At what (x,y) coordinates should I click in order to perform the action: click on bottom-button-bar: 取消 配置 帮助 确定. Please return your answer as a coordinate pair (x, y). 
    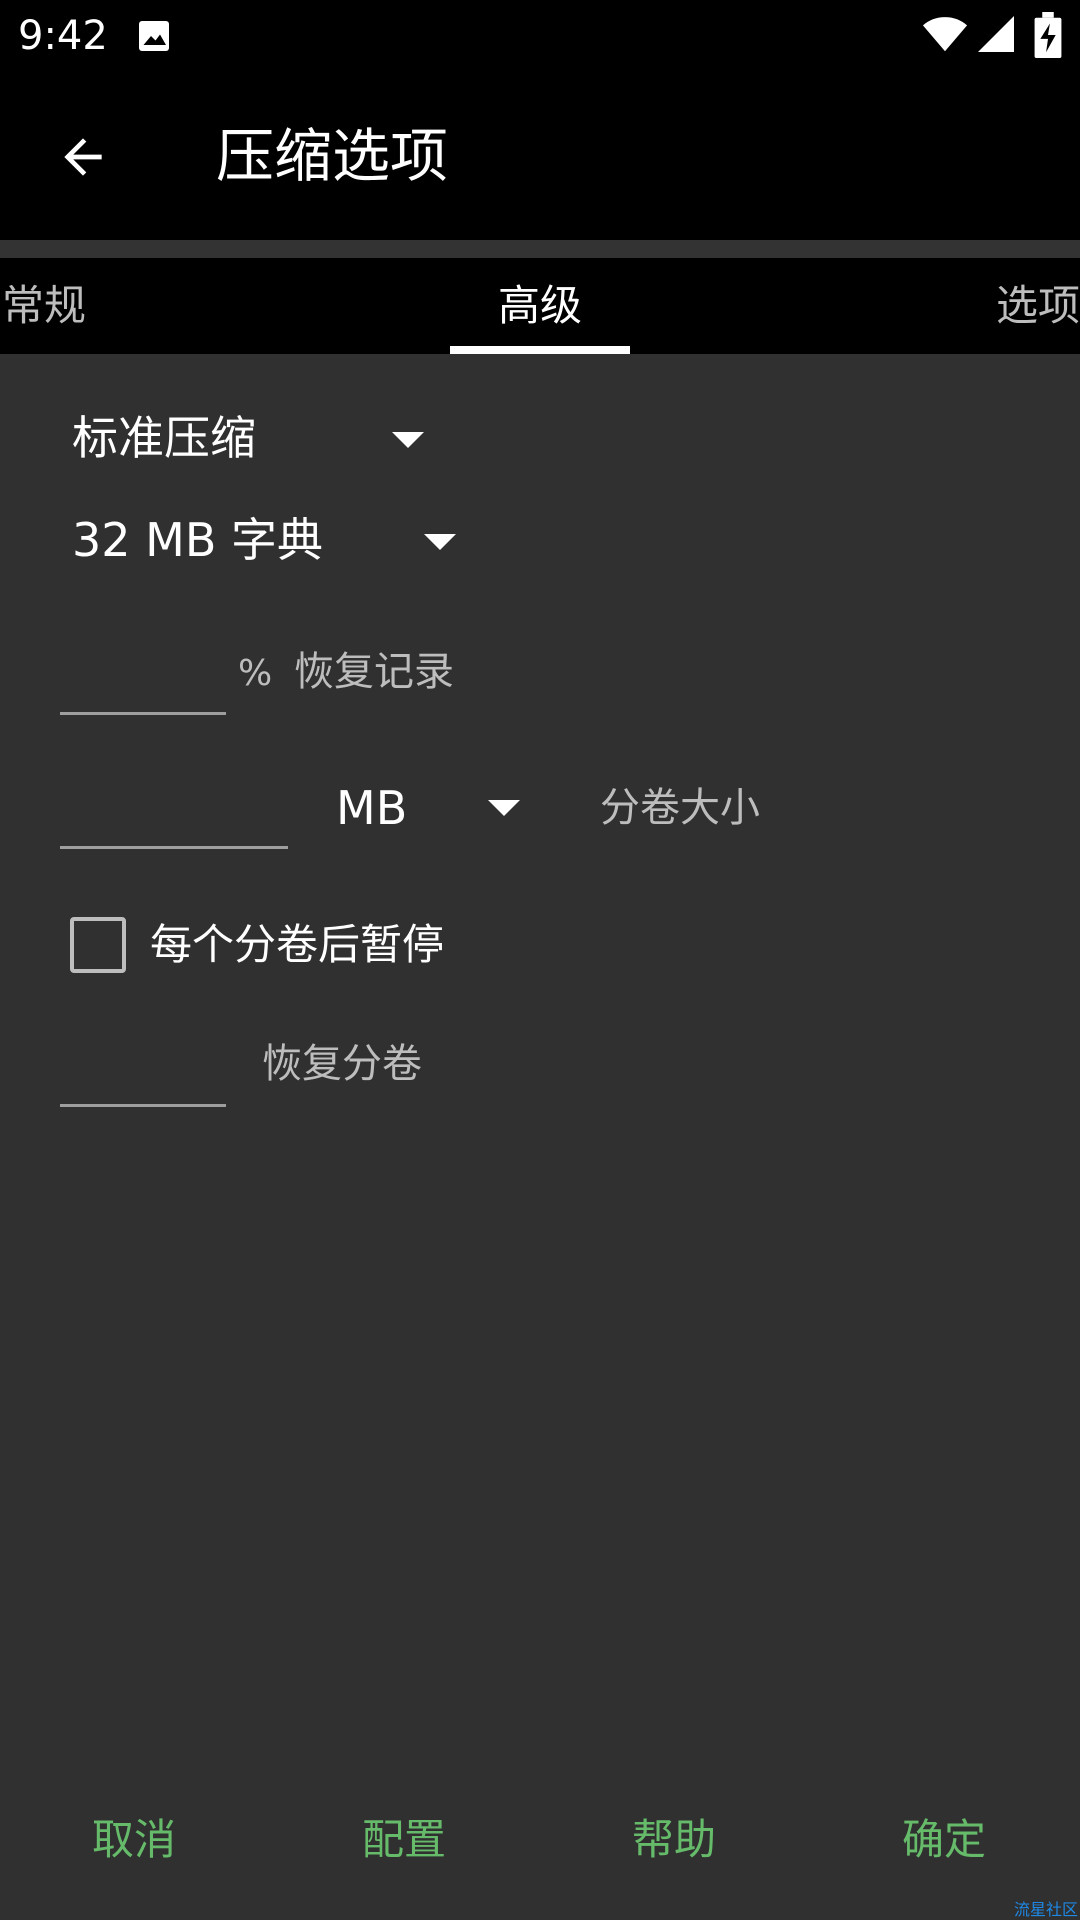
    Looking at the image, I should click on (540, 1840).